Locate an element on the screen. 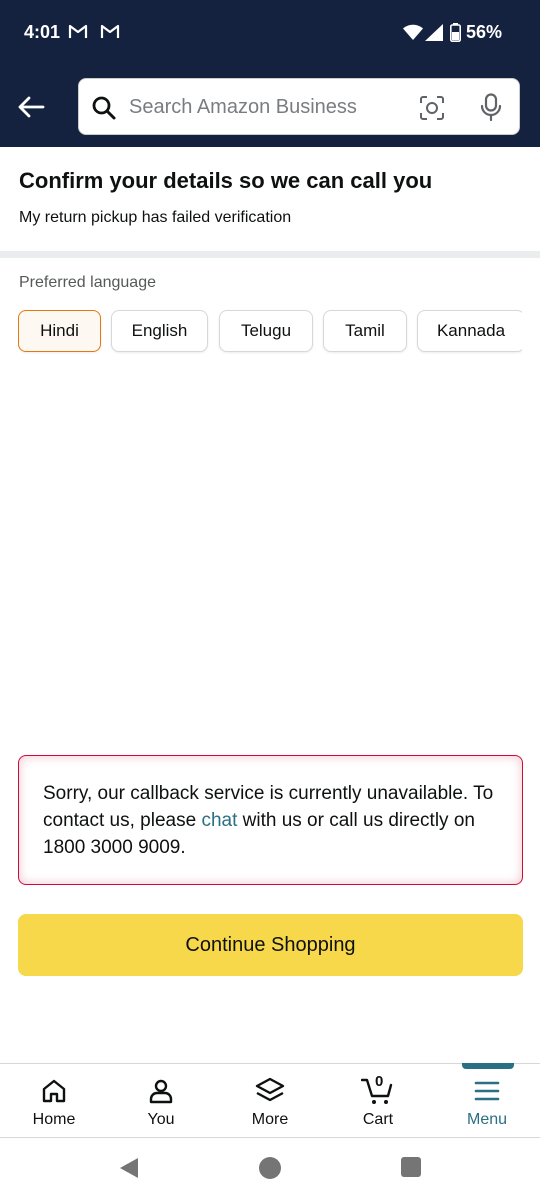  layers-icon is located at coordinates (270, 1089).